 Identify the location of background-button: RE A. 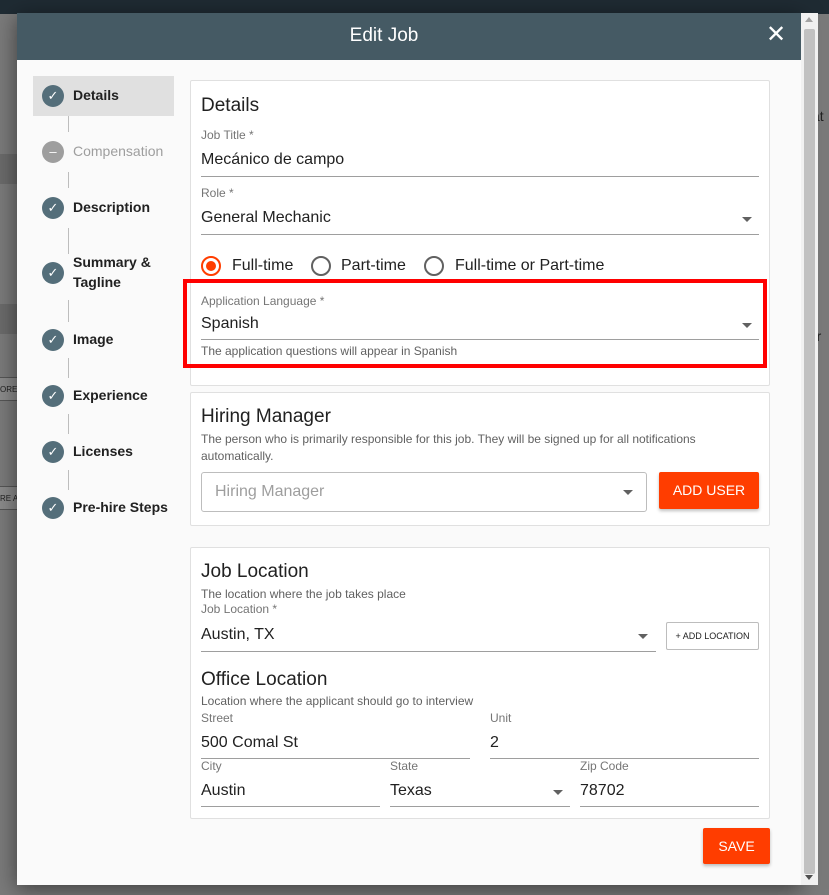
(9, 498).